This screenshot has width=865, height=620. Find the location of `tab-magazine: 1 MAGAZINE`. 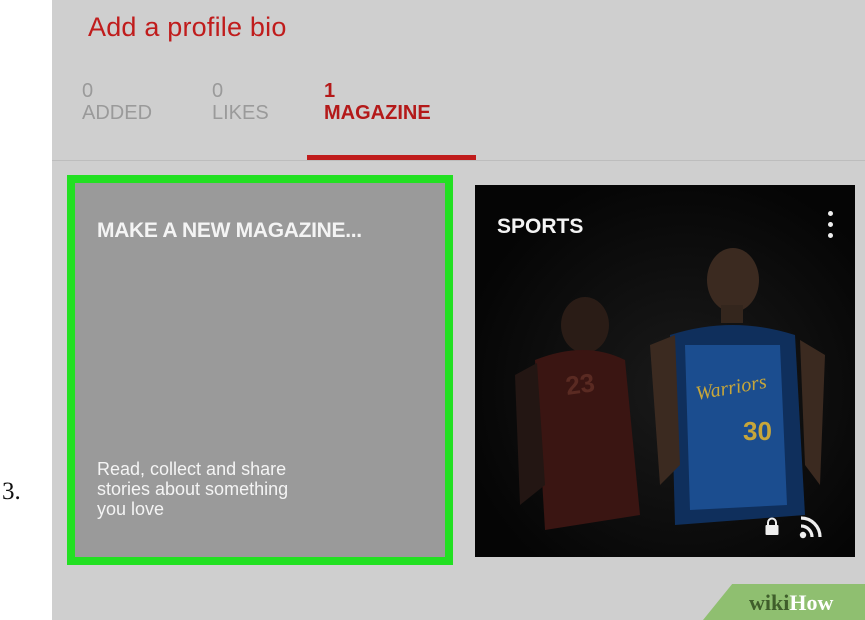

tab-magazine: 1 MAGAZINE is located at coordinates (377, 102).